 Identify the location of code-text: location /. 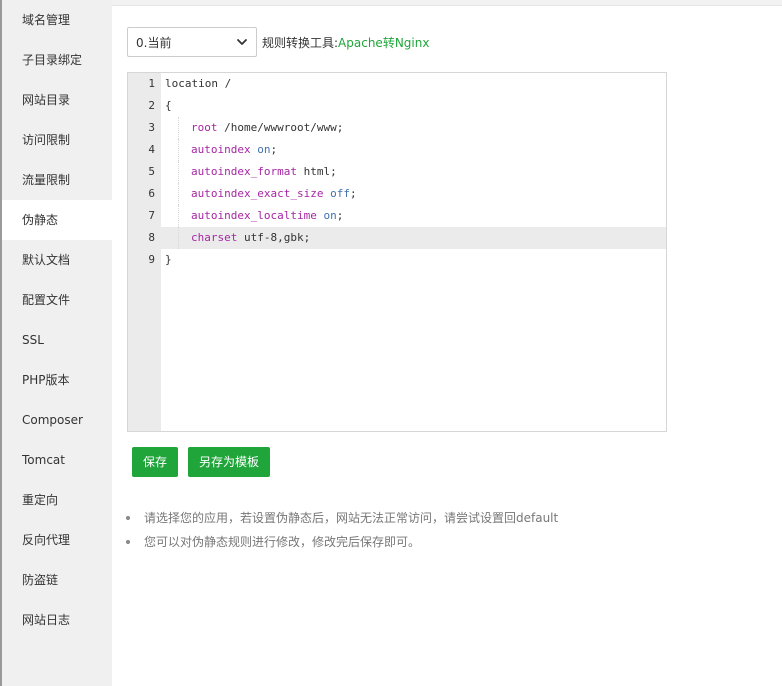
(198, 83).